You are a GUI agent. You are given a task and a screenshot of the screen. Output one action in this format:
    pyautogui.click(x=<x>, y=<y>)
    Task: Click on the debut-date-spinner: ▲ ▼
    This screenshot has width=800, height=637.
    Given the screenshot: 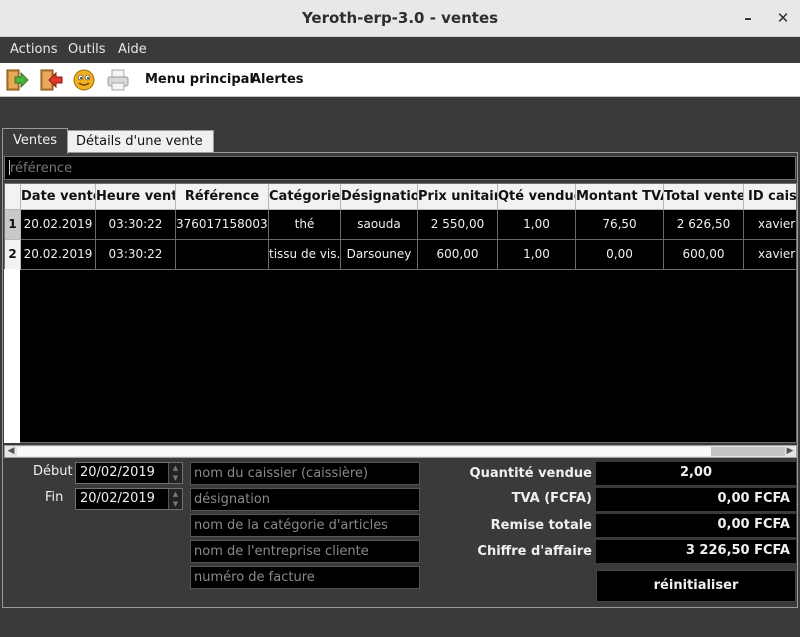 What is the action you would take?
    pyautogui.click(x=175, y=473)
    